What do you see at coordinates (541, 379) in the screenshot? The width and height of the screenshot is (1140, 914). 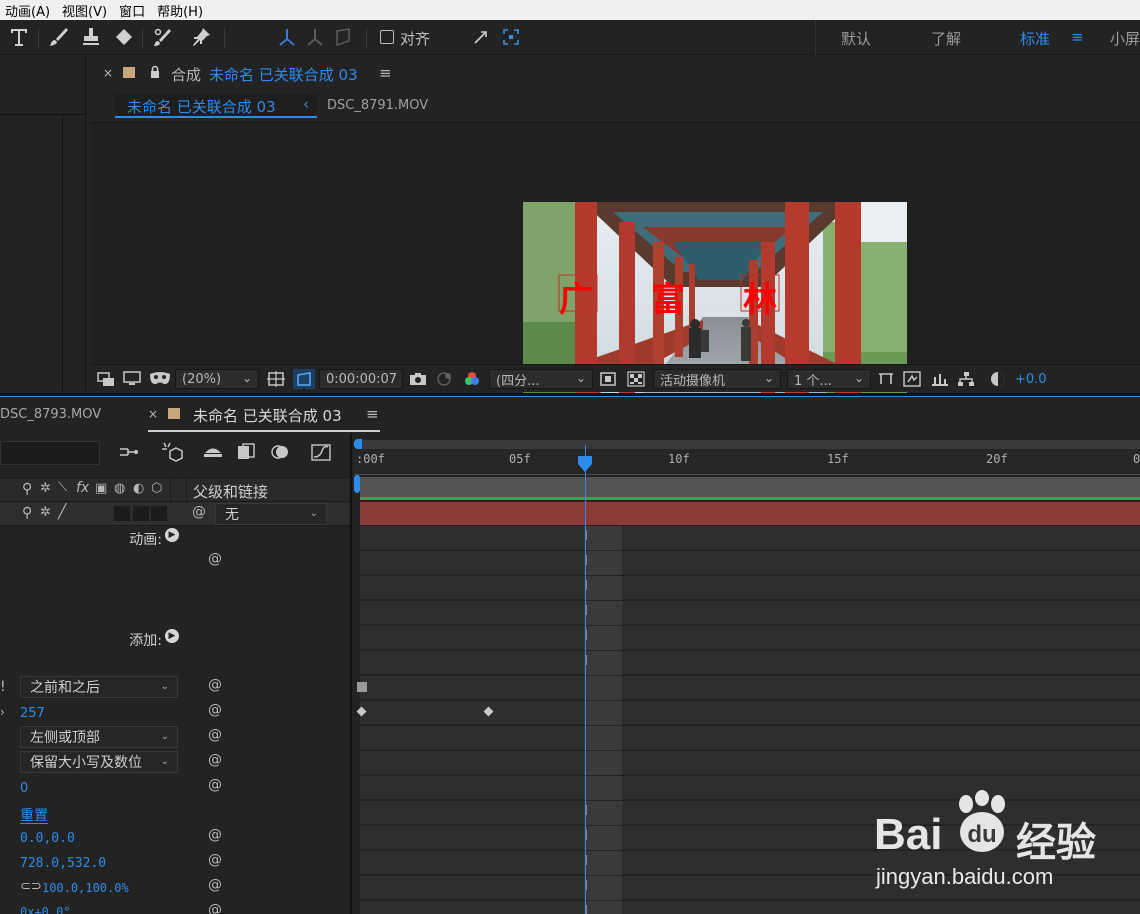 I see `resolution-dropdown: (四分... ⌄` at bounding box center [541, 379].